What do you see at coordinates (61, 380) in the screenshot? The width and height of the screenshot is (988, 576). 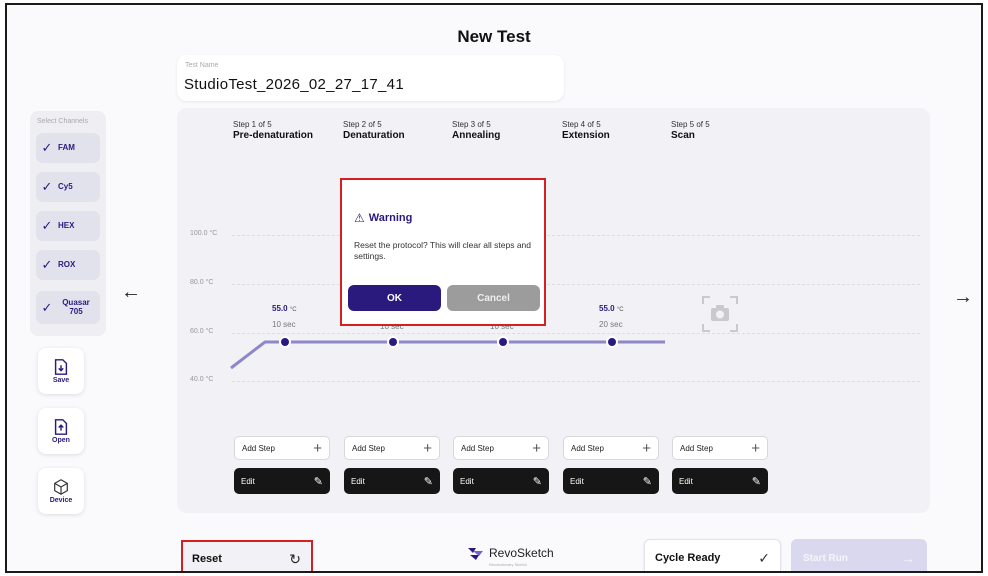 I see `save-label: Save` at bounding box center [61, 380].